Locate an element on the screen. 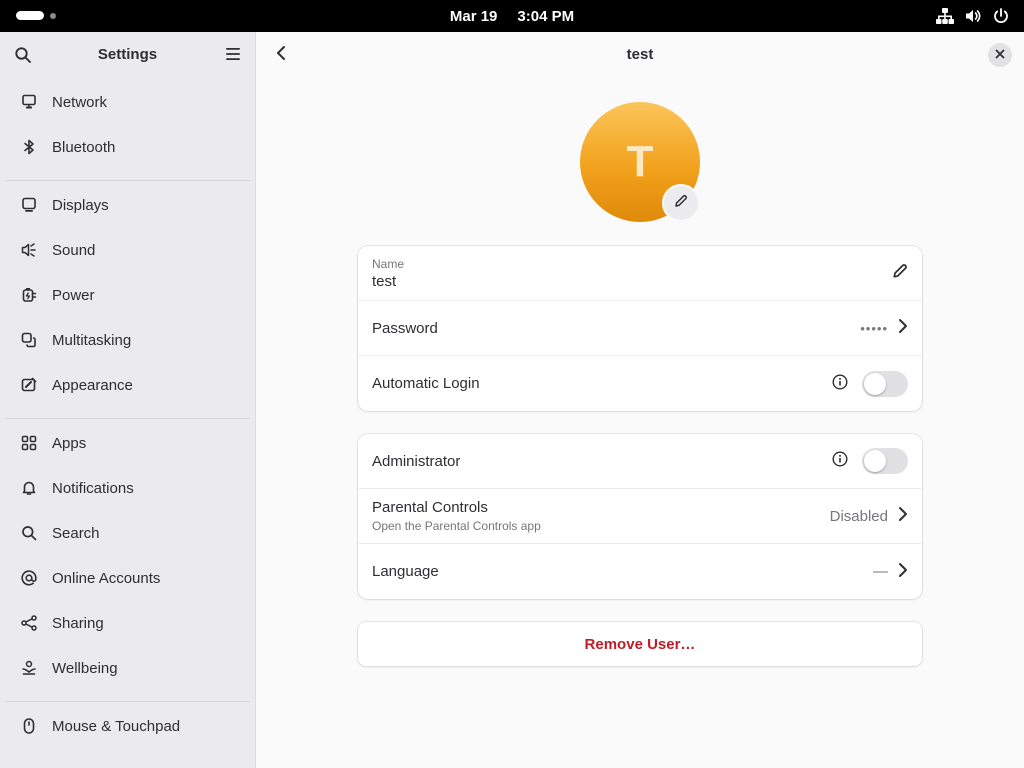 This screenshot has width=1024, height=768. wellbeing-icon is located at coordinates (29, 668).